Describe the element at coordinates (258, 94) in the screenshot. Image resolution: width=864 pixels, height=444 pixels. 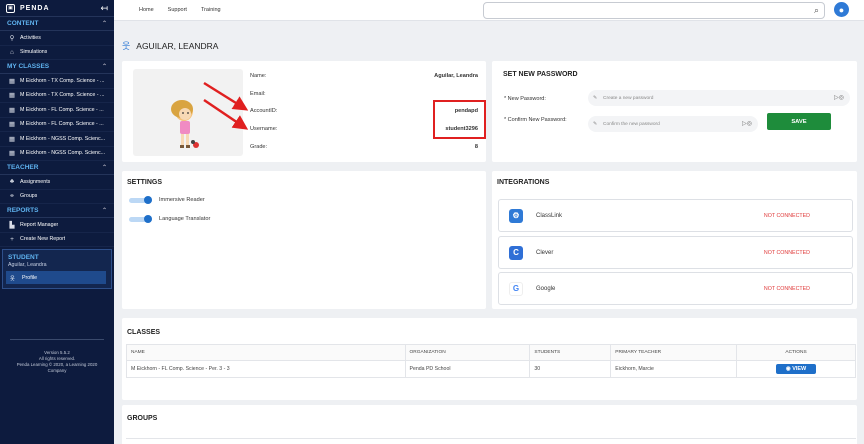
I see `field-label: Email:` at that location.